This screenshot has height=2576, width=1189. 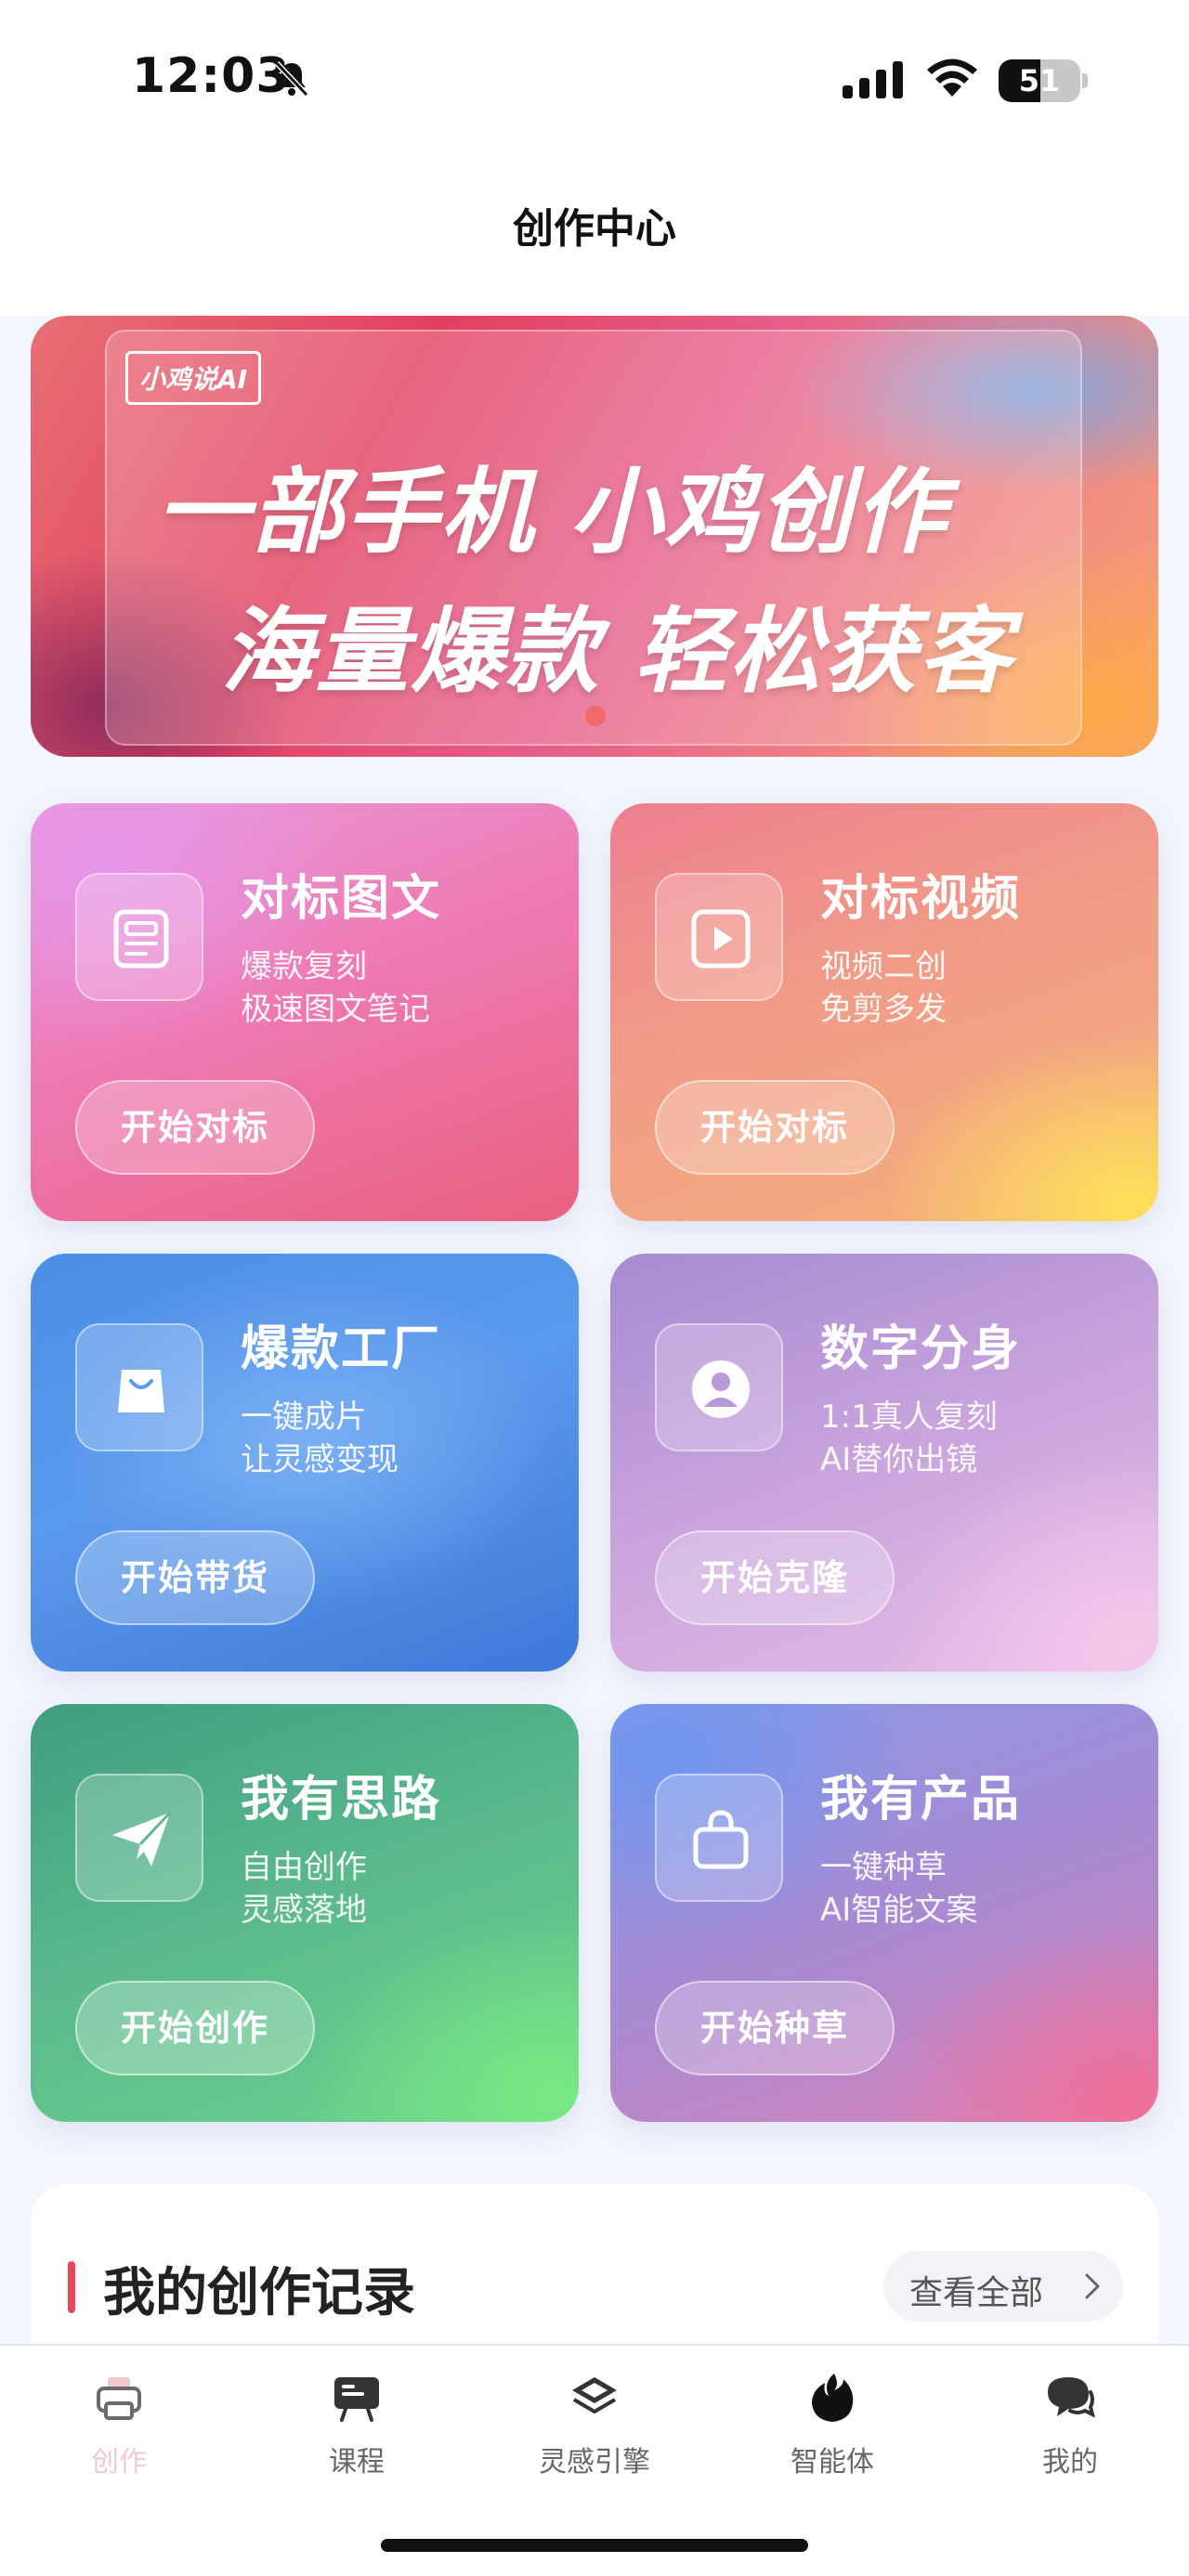 I want to click on battery-indicator: 51, so click(x=1043, y=81).